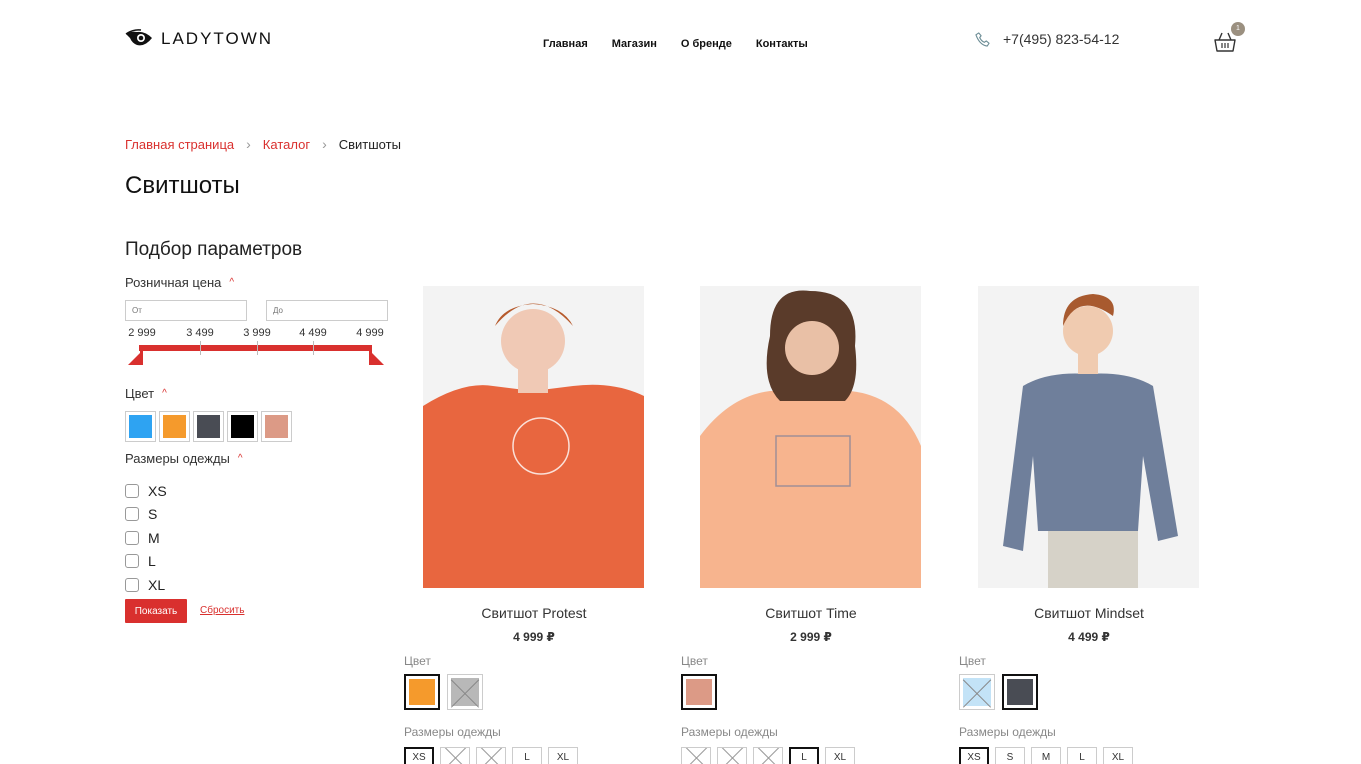 This screenshot has width=1361, height=764. What do you see at coordinates (313, 333) in the screenshot?
I see `price-tick: 4 499` at bounding box center [313, 333].